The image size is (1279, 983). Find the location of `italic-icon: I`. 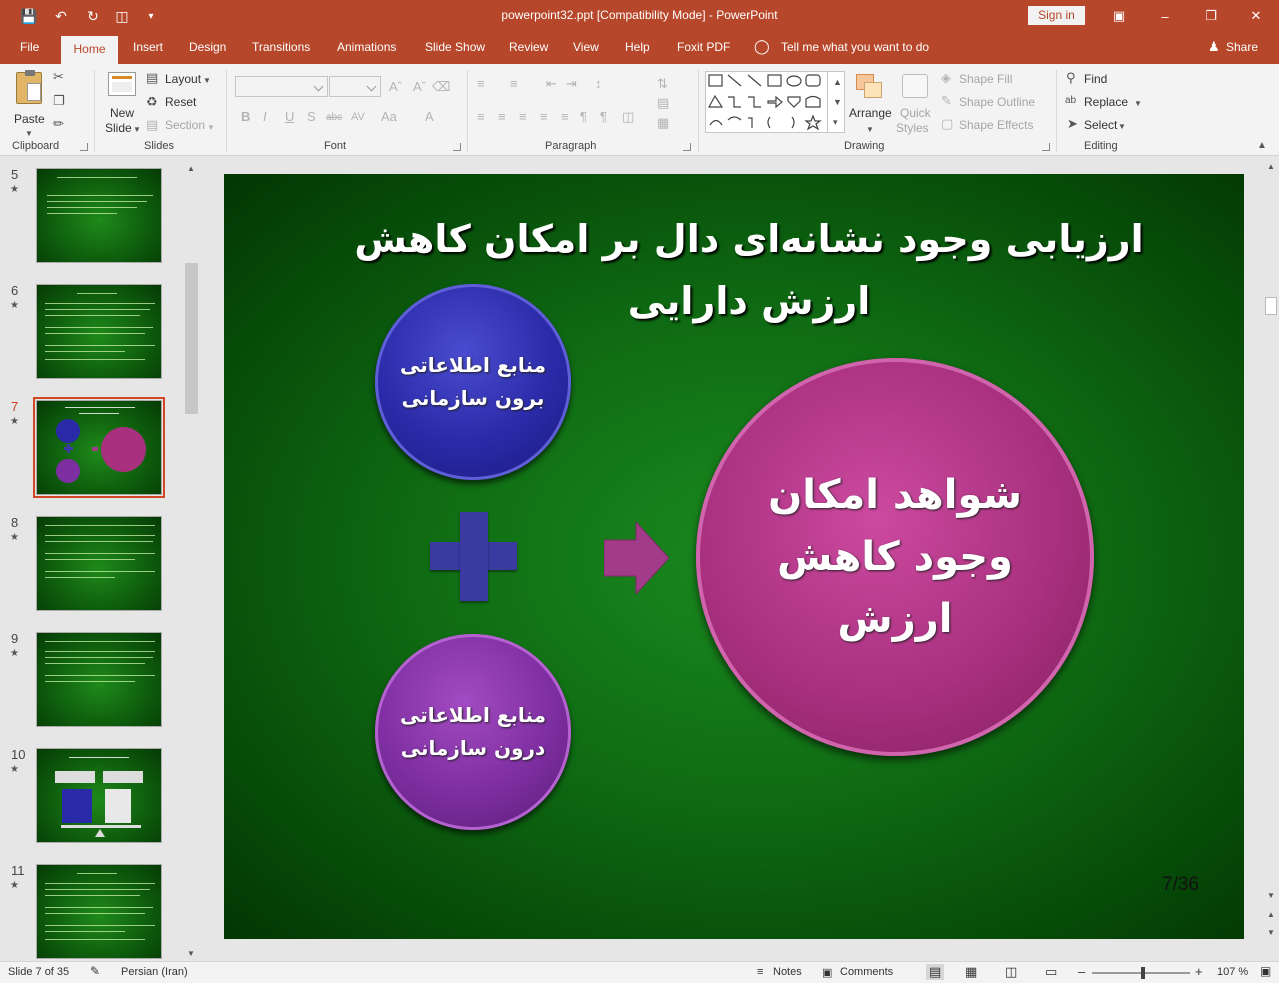

italic-icon: I is located at coordinates (265, 117).